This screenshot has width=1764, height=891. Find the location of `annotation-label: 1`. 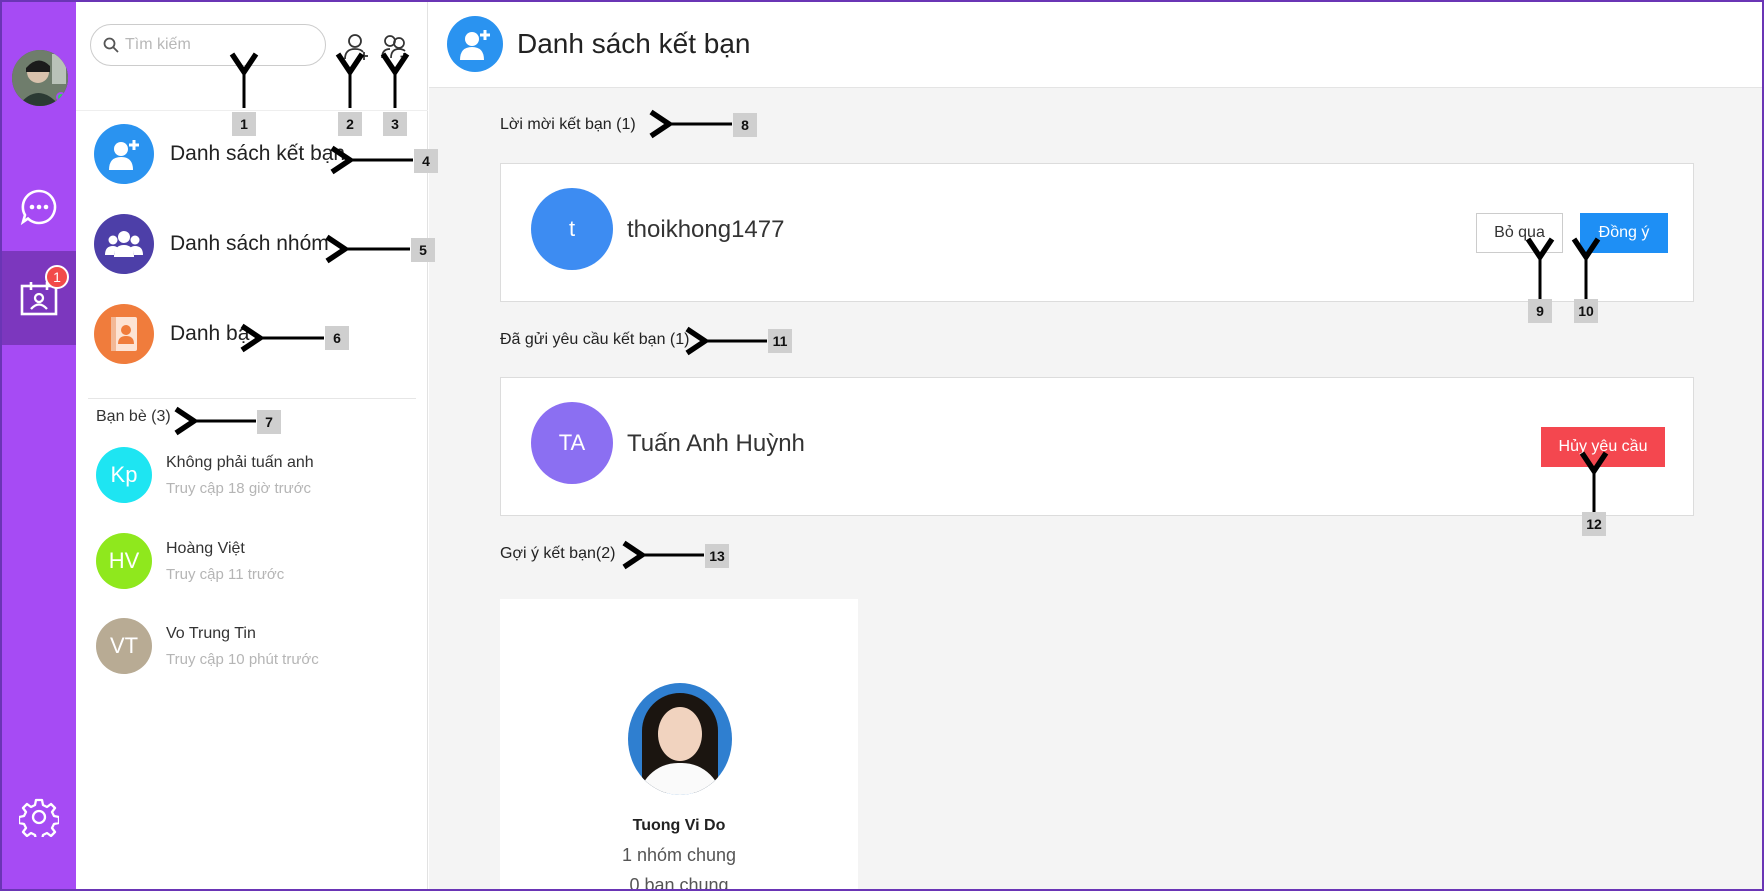

annotation-label: 1 is located at coordinates (244, 124).